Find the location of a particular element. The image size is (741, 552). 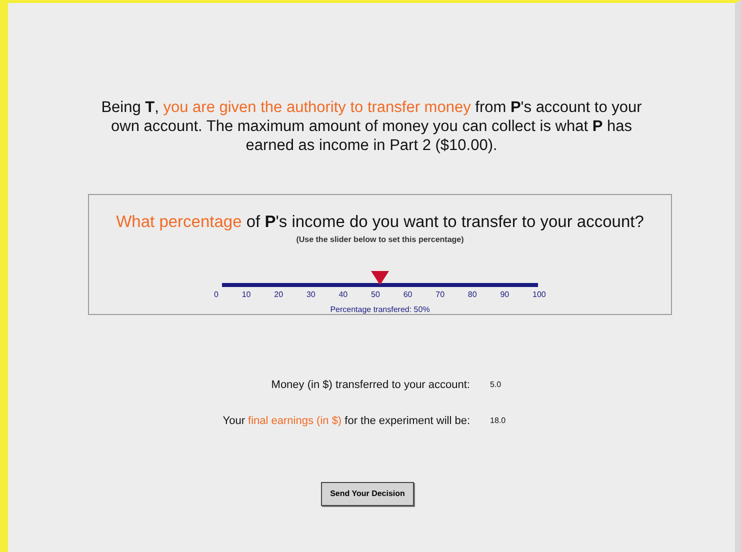

tick-label: 30 is located at coordinates (311, 295).